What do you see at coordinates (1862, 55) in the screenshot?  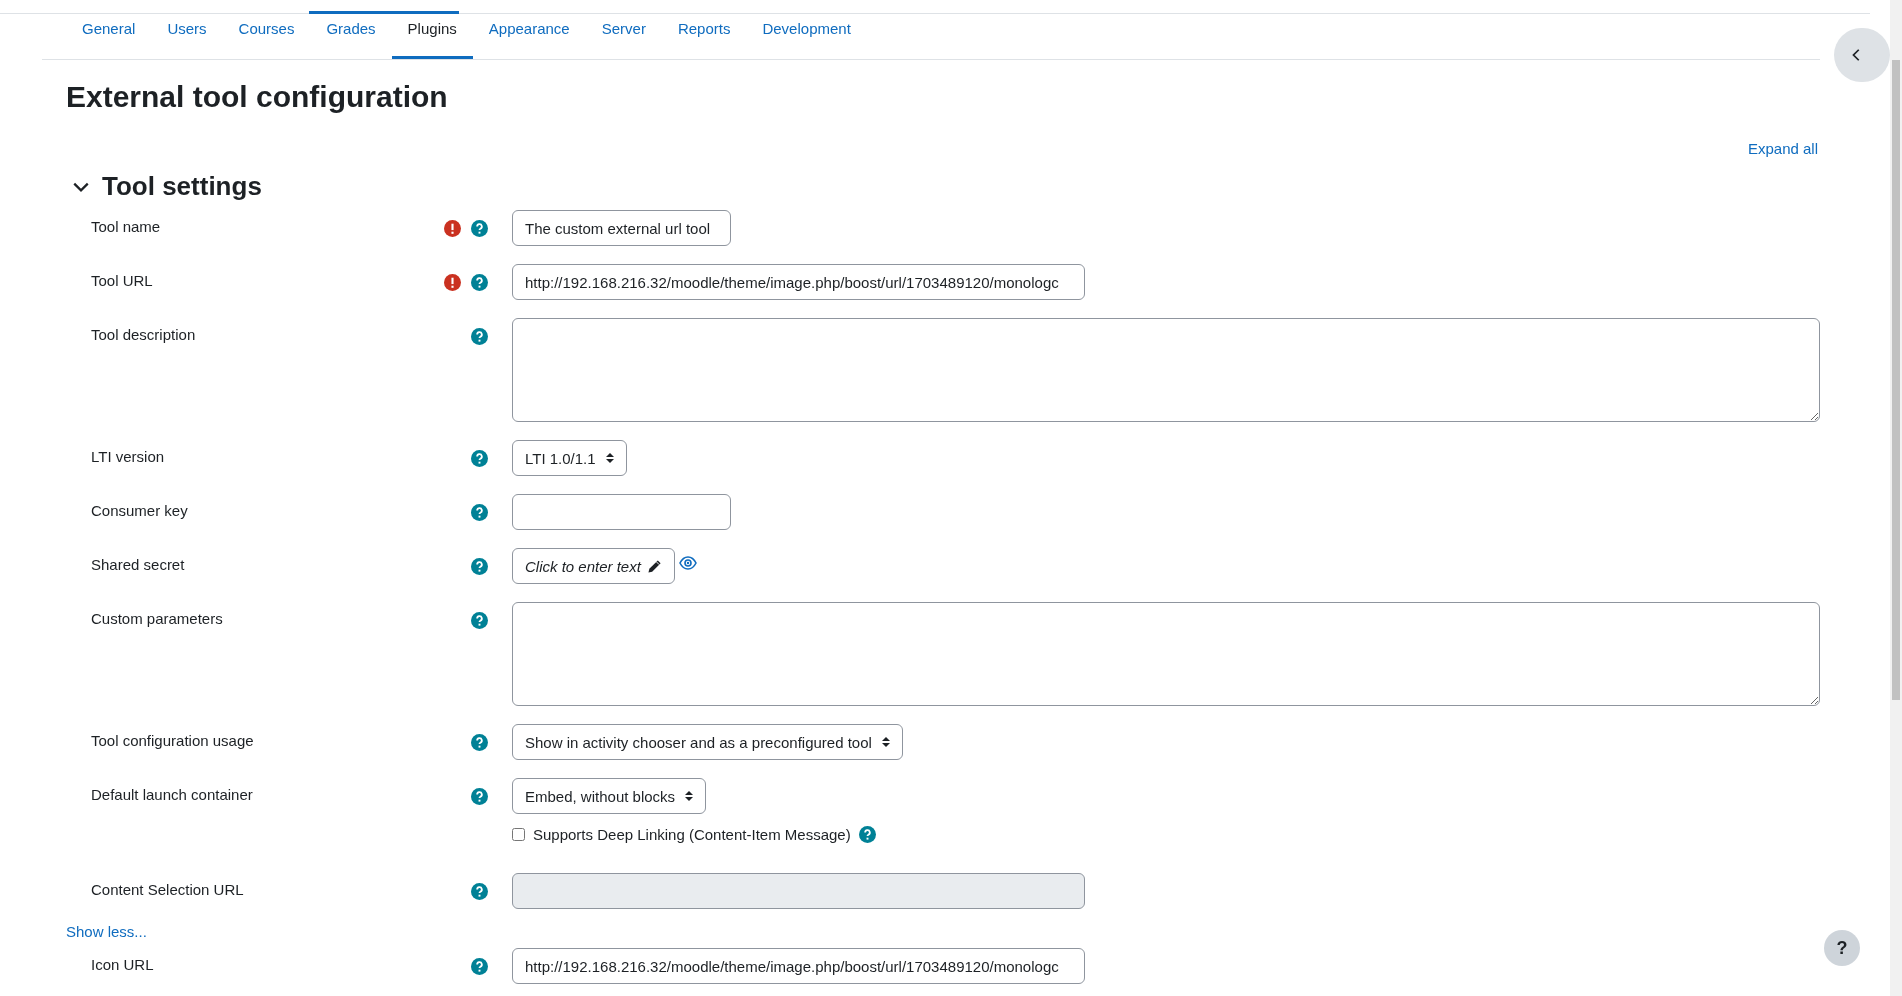 I see `drawer-toggle-button` at bounding box center [1862, 55].